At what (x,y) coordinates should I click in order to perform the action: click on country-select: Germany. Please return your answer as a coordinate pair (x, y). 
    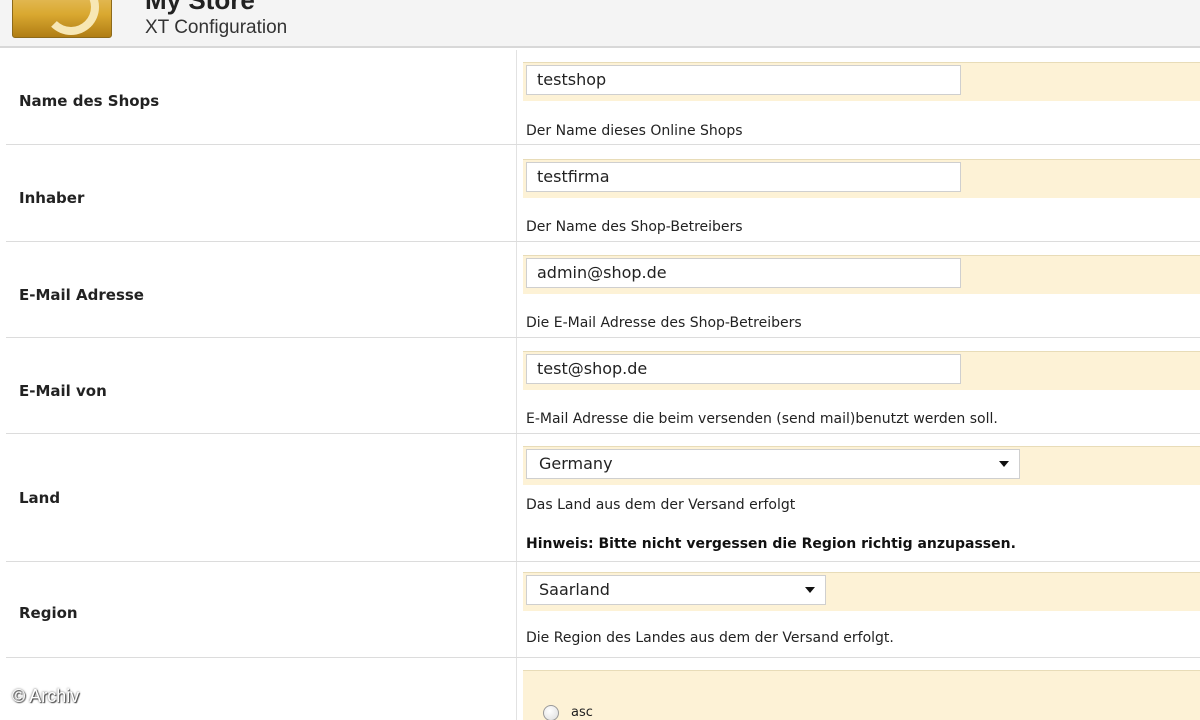
    Looking at the image, I should click on (773, 464).